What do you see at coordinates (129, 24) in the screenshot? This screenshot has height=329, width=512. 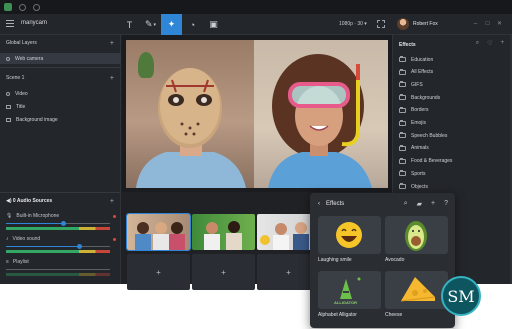 I see `text-tool-button: T` at bounding box center [129, 24].